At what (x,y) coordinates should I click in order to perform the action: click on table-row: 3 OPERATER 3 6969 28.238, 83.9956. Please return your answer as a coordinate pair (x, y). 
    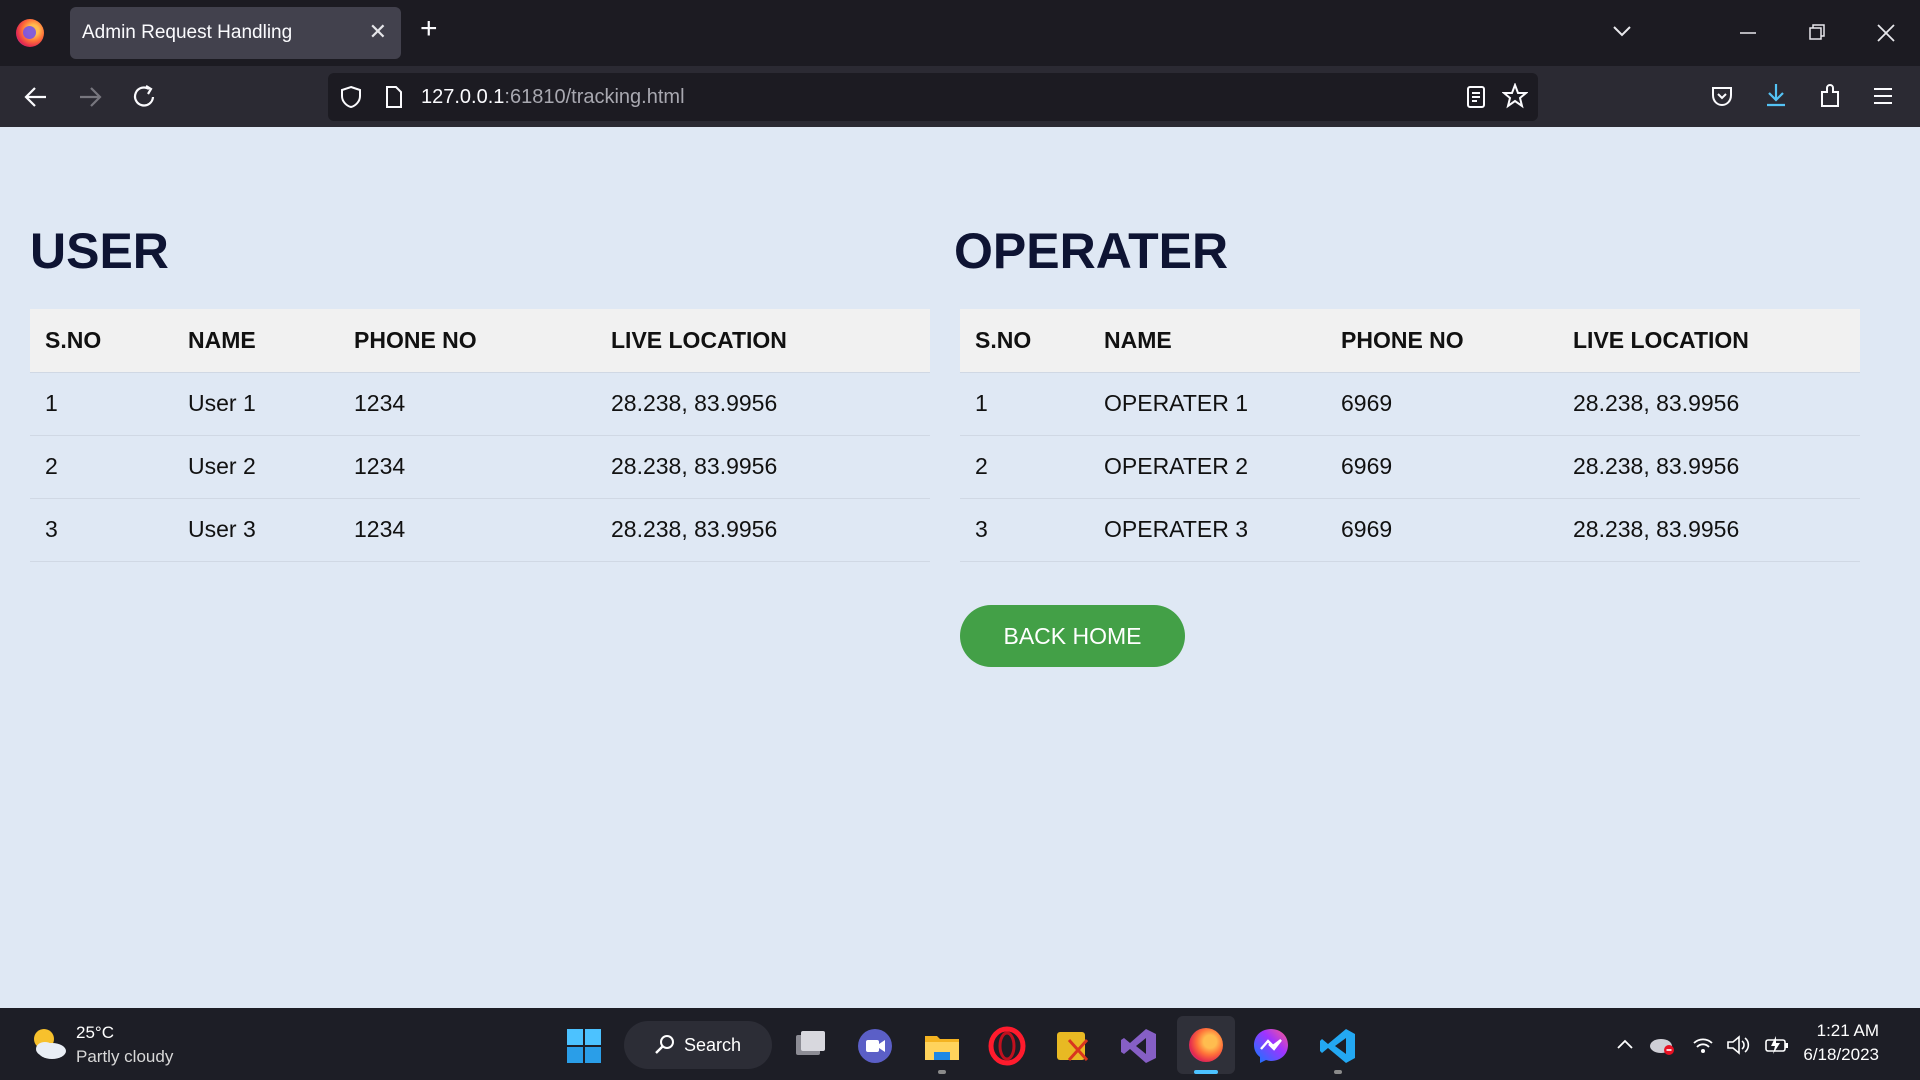
    Looking at the image, I should click on (1410, 530).